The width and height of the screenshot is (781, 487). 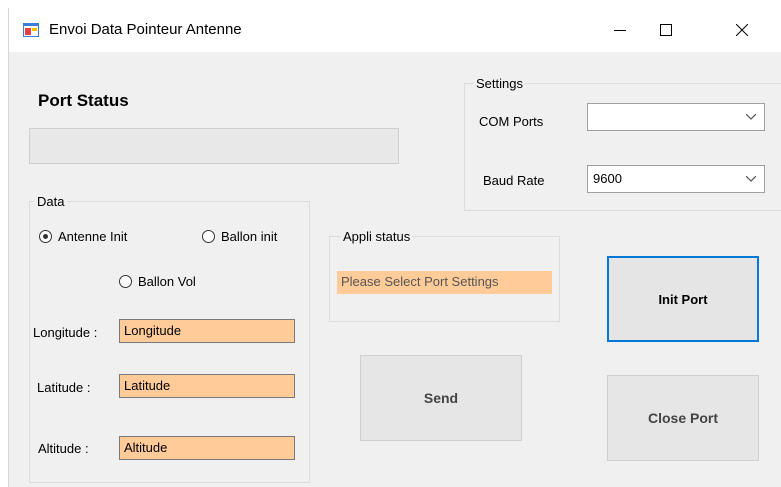 I want to click on minimize-button, so click(x=620, y=30).